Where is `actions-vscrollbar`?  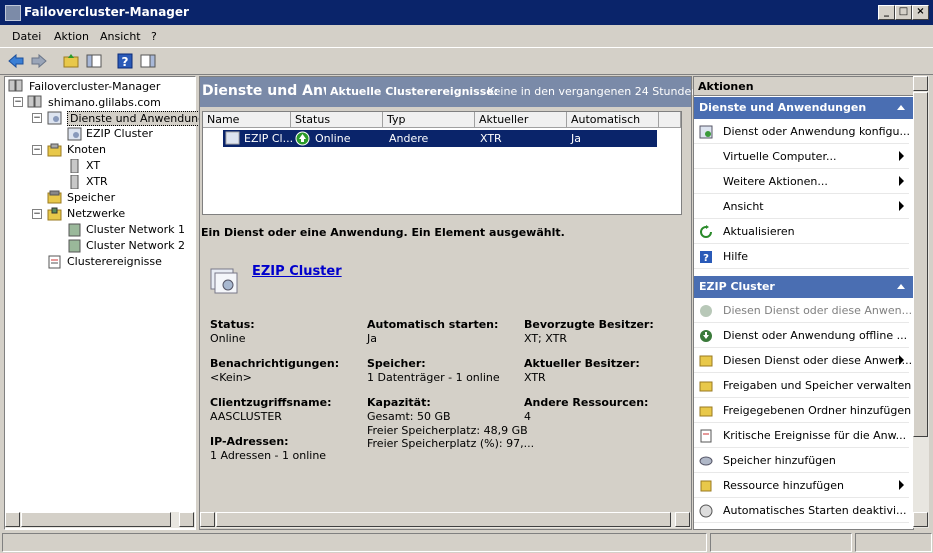 actions-vscrollbar is located at coordinates (921, 302).